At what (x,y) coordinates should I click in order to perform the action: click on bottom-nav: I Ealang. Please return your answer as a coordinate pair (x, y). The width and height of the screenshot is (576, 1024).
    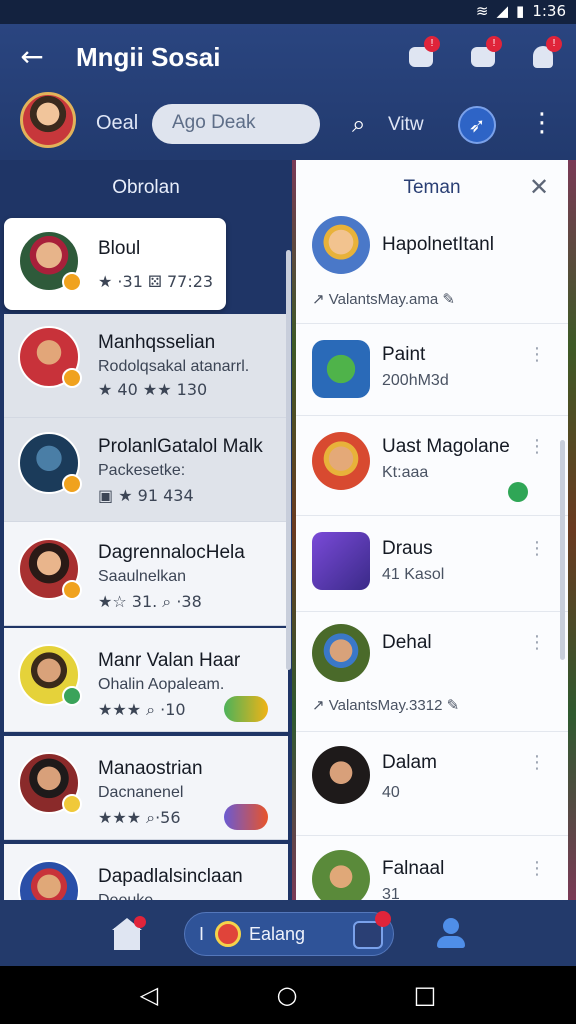
    Looking at the image, I should click on (288, 933).